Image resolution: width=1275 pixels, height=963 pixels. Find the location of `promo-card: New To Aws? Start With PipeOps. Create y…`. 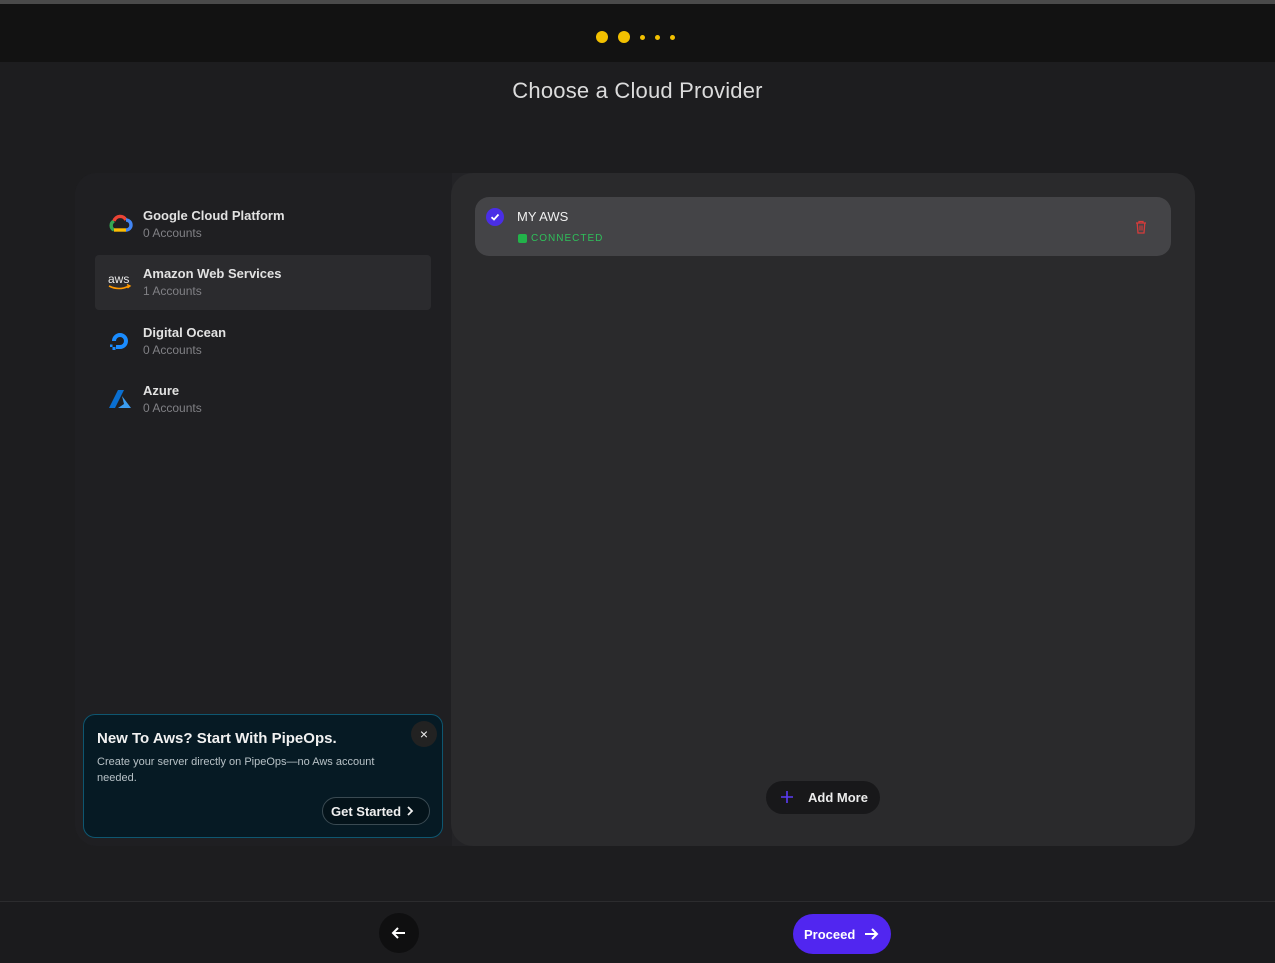

promo-card: New To Aws? Start With PipeOps. Create y… is located at coordinates (263, 776).